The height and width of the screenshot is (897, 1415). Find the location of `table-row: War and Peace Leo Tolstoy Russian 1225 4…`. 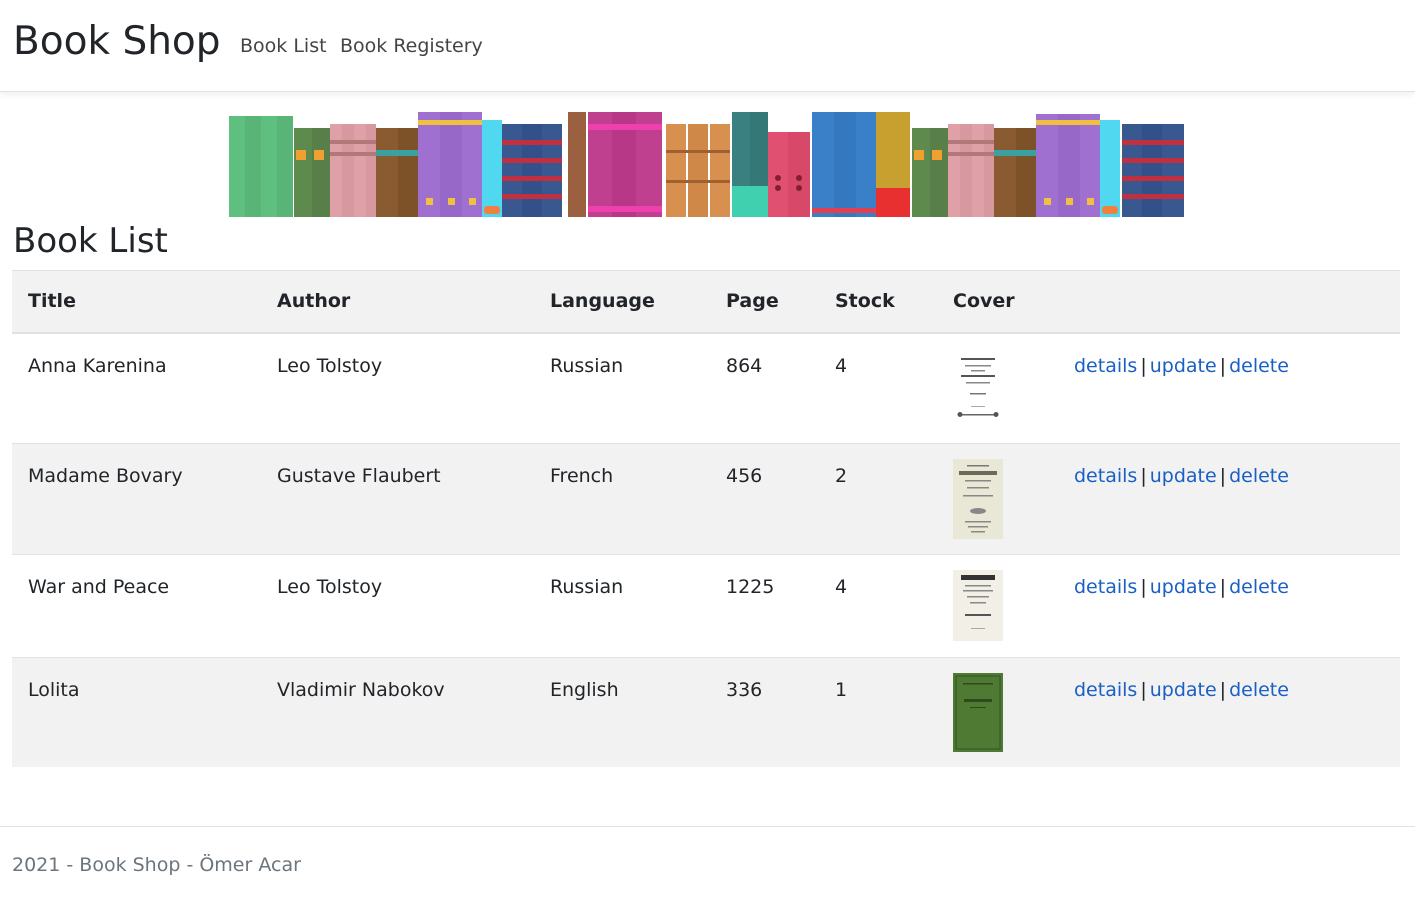

table-row: War and Peace Leo Tolstoy Russian 1225 4… is located at coordinates (706, 606).